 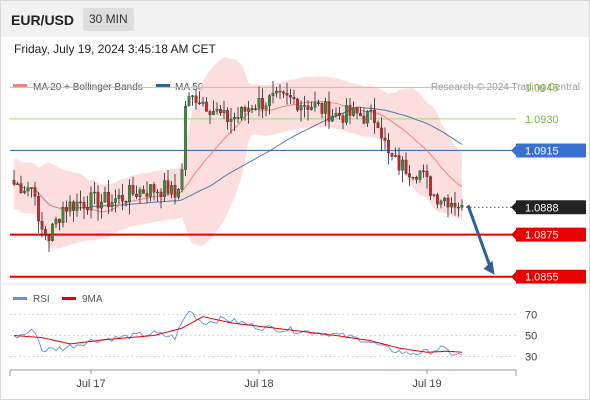 I want to click on rsi-ma-line, so click(x=238, y=334).